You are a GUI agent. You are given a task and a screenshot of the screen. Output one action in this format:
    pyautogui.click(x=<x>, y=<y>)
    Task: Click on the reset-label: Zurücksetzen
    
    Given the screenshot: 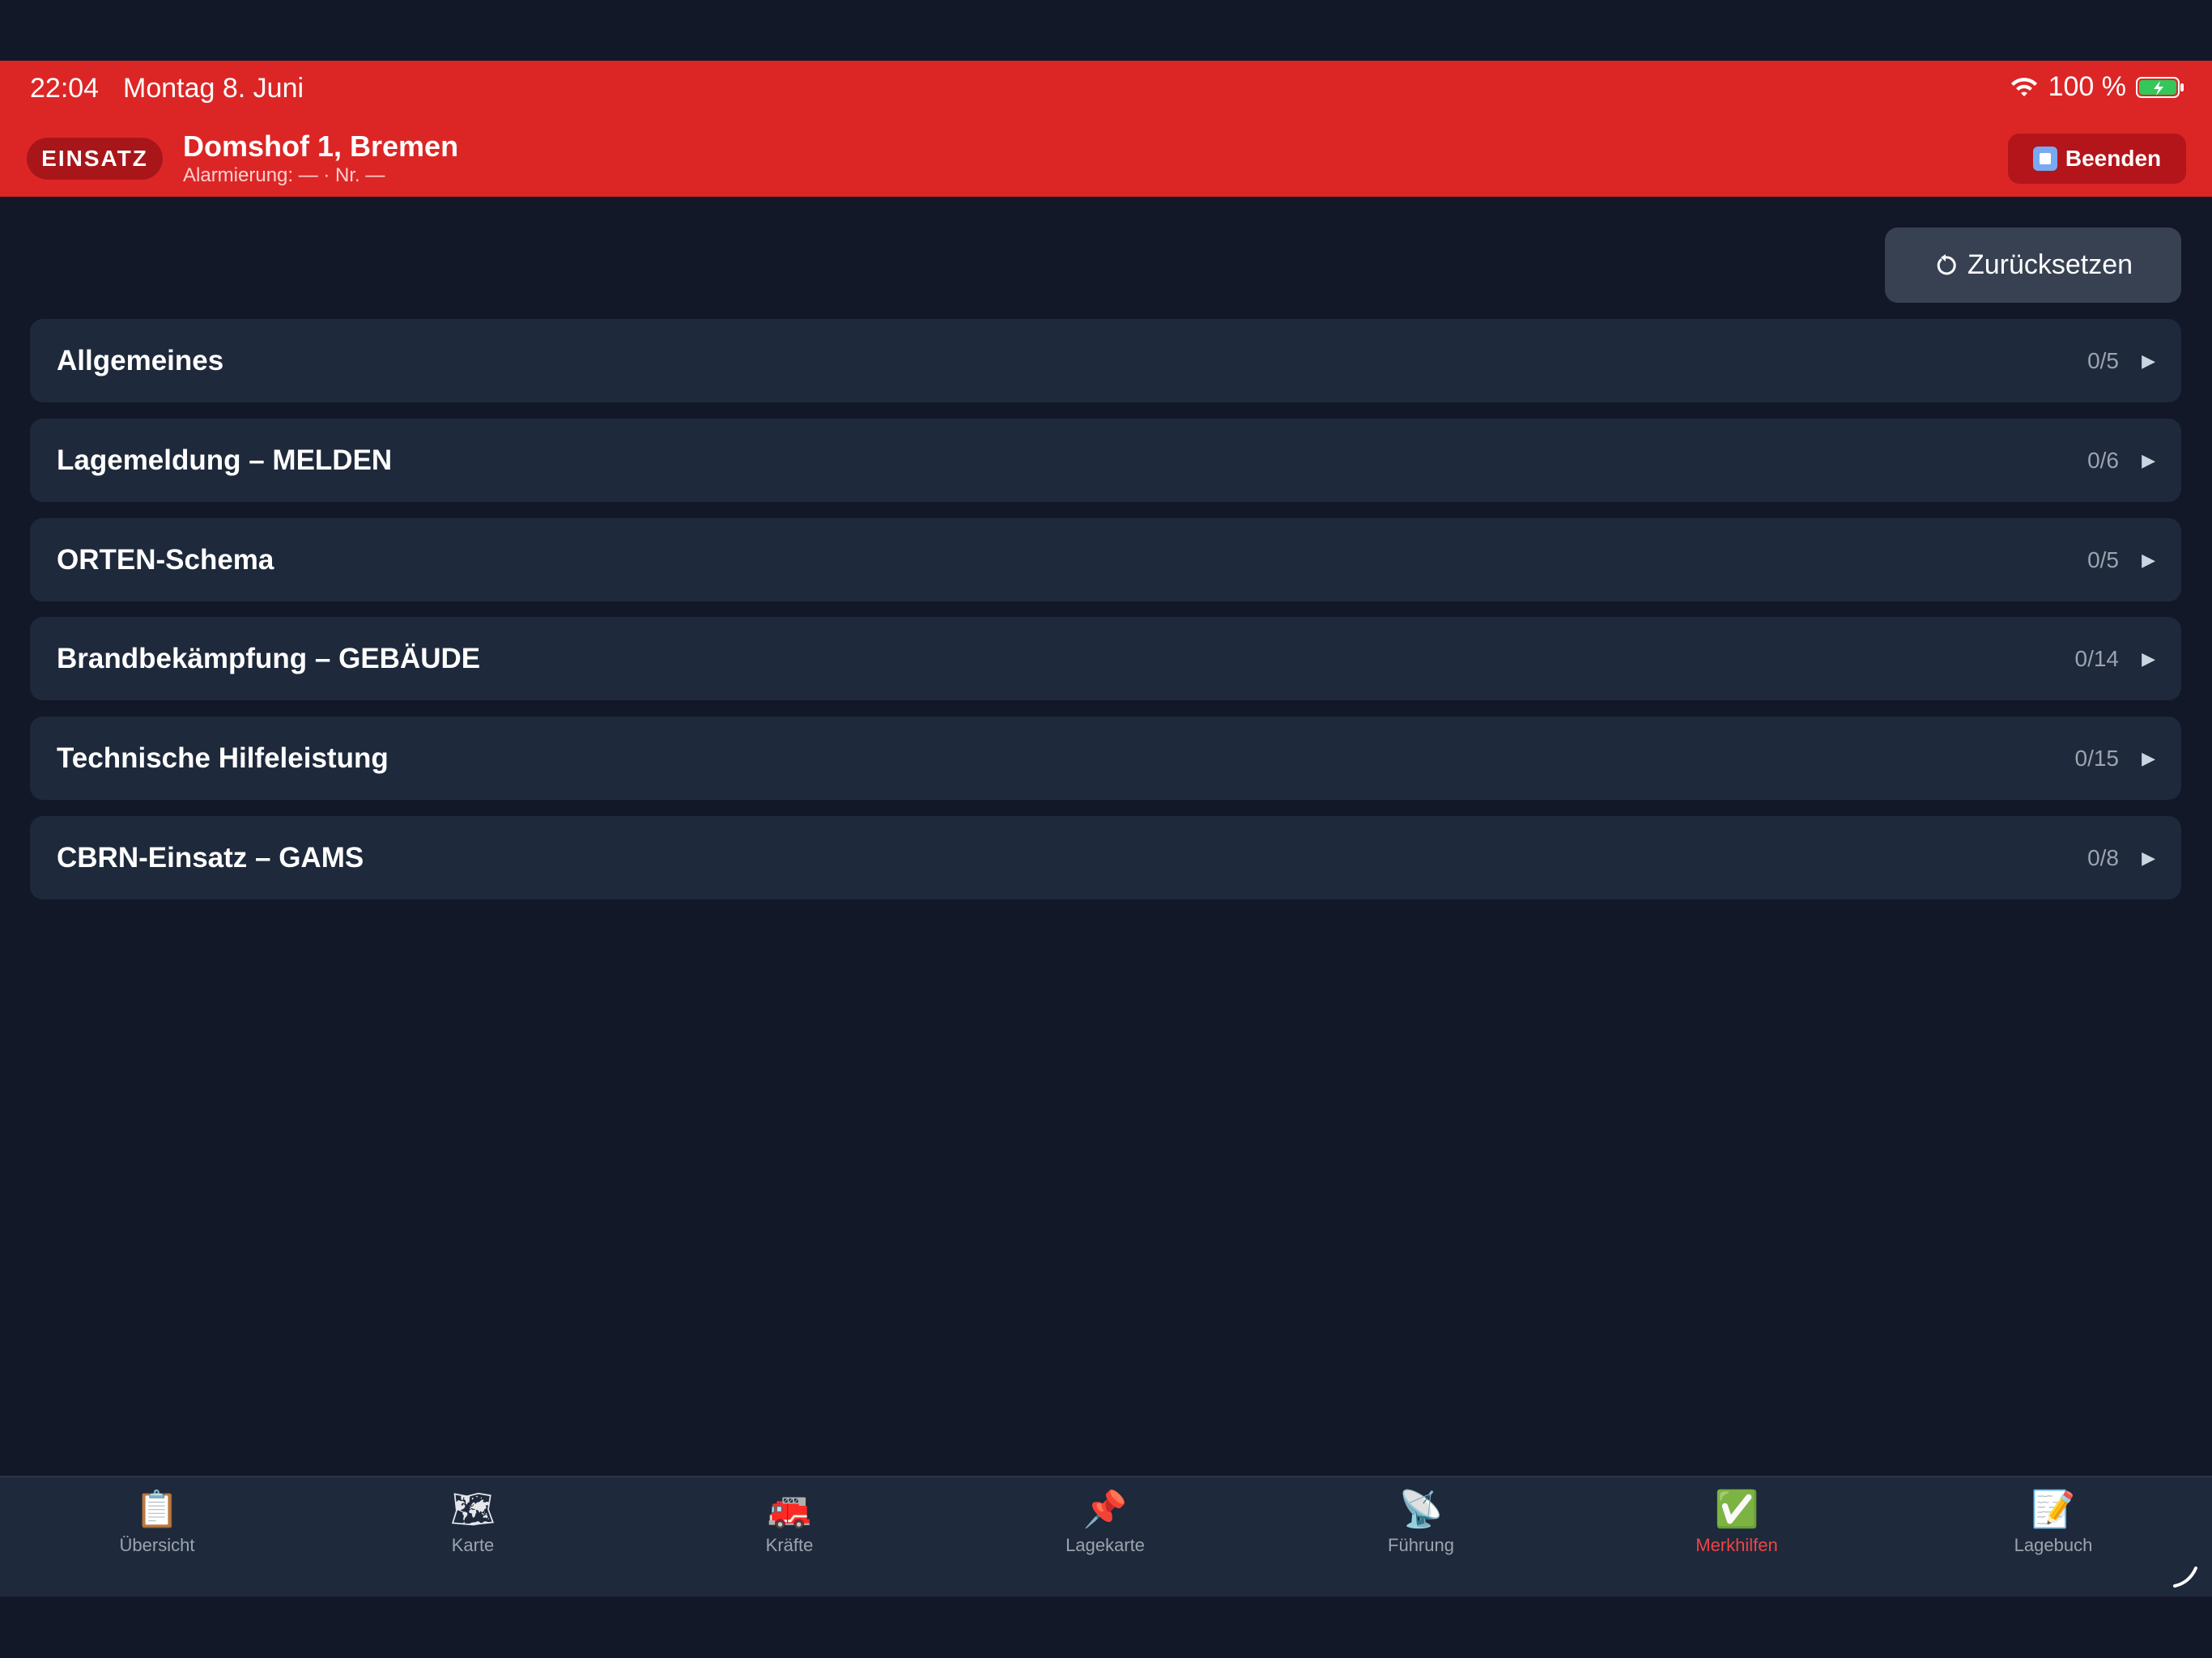 What is the action you would take?
    pyautogui.click(x=2050, y=264)
    